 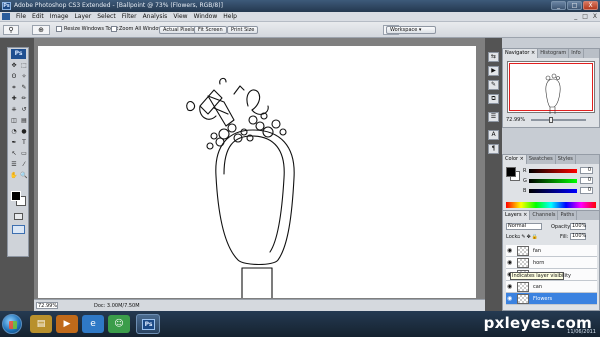 What do you see at coordinates (576, 53) in the screenshot?
I see `tab-info: Info` at bounding box center [576, 53].